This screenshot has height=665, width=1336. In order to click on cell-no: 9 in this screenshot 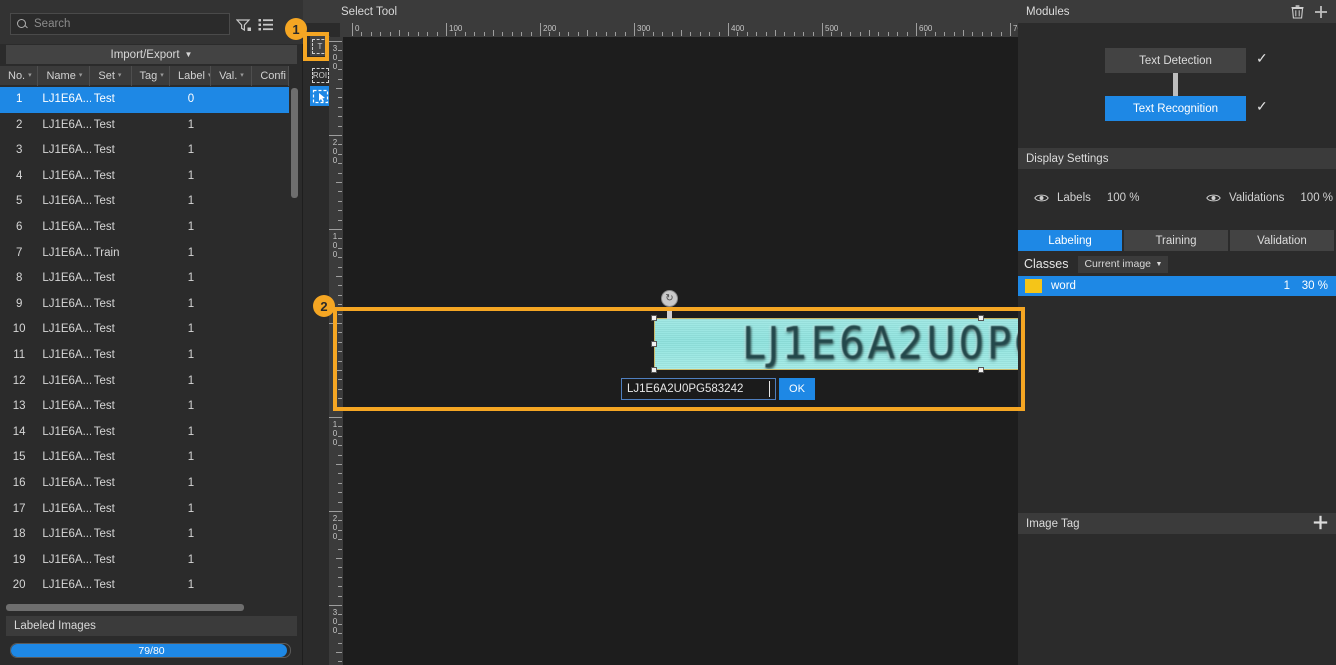, I will do `click(19, 303)`.